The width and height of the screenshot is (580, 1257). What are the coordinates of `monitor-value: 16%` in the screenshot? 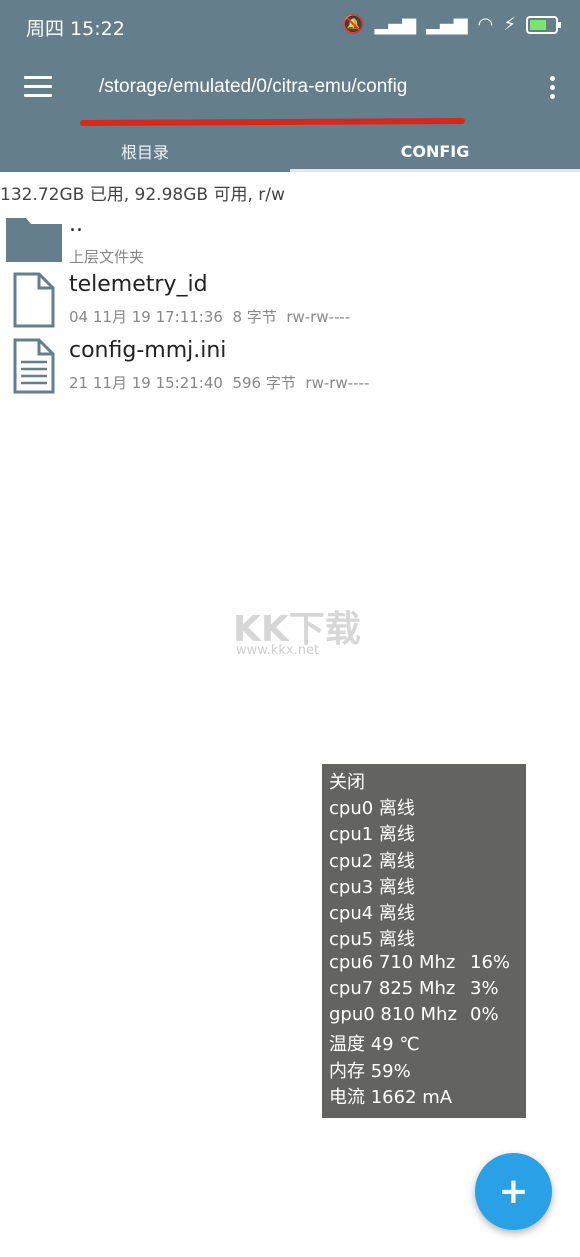 It's located at (490, 962).